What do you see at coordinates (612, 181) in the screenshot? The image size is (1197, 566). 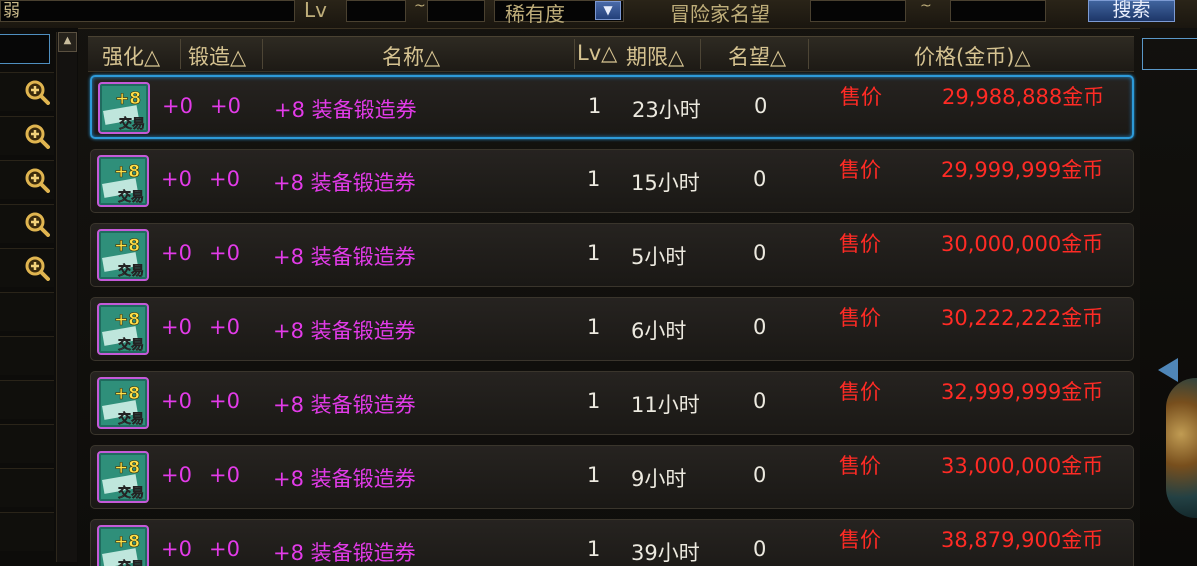 I see `table-row: +8 交易 +0 +0 +8 装备锻造券 1 15小时 0 售价 29,999,999金币` at bounding box center [612, 181].